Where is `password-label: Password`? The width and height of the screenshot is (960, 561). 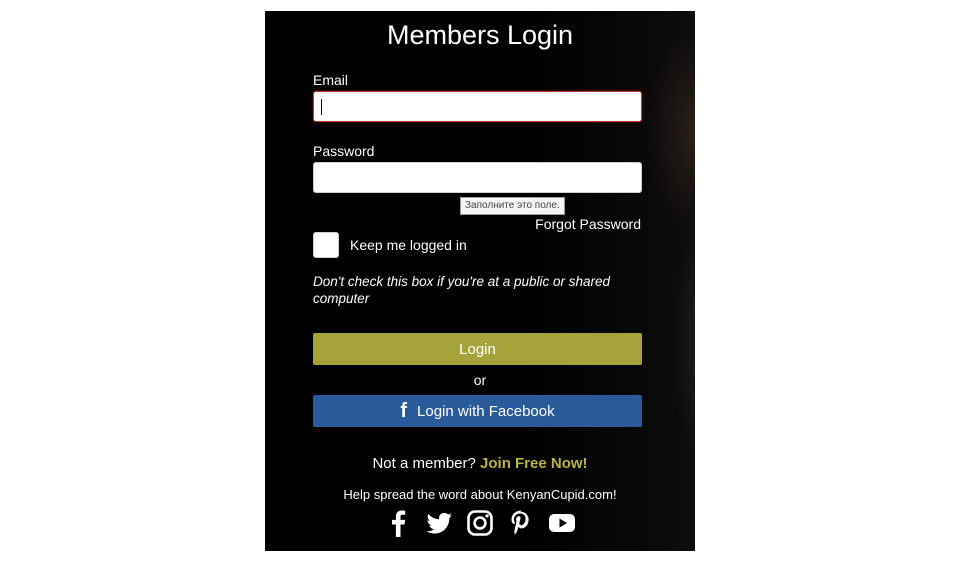 password-label: Password is located at coordinates (344, 151).